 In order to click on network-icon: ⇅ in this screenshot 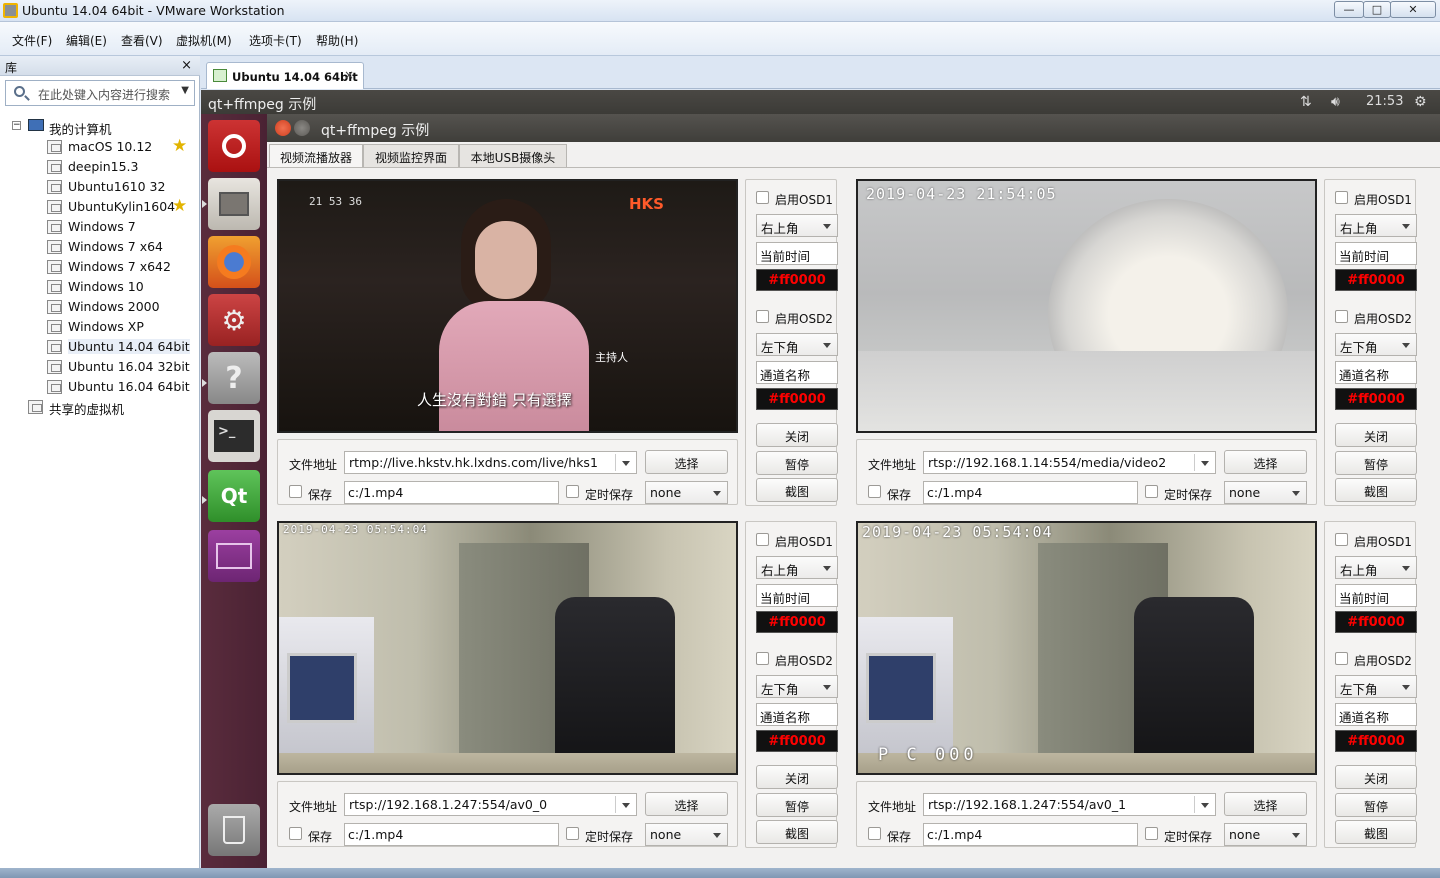, I will do `click(1306, 102)`.